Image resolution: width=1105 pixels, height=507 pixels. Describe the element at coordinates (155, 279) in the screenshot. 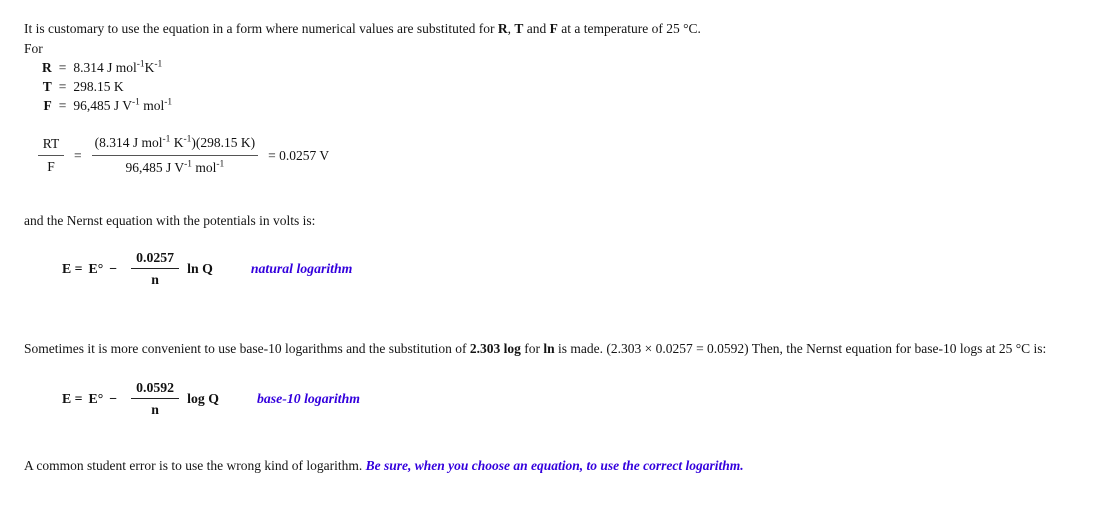

I see `coefficient-denominator-ln: n` at that location.